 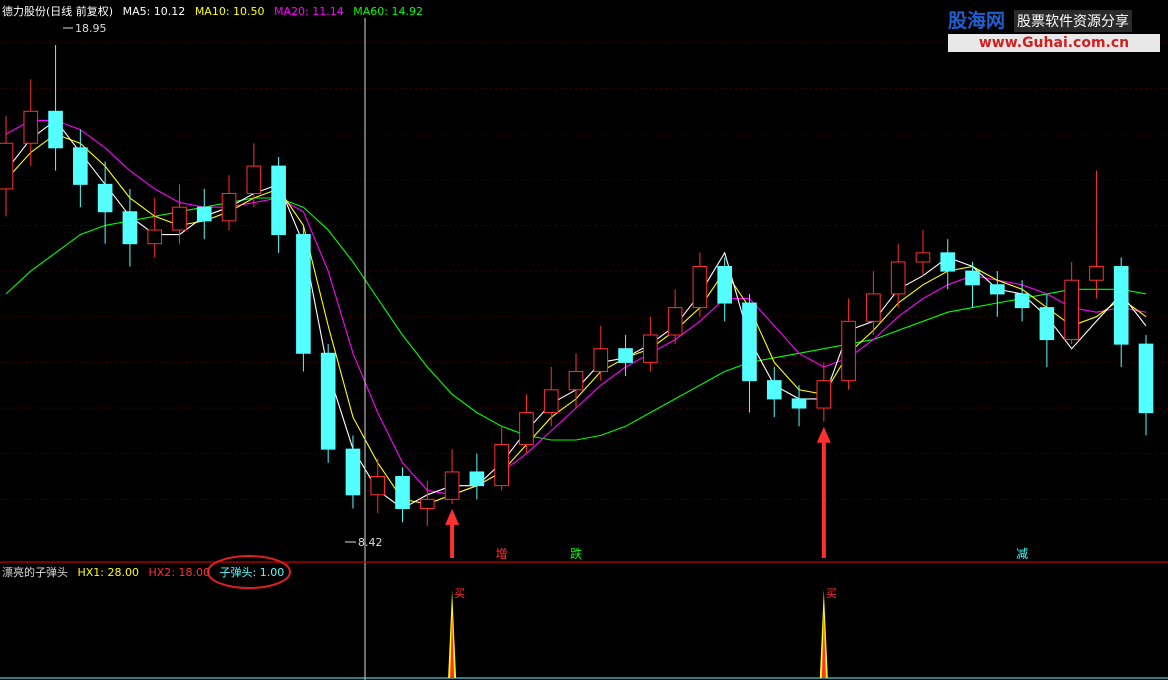 What do you see at coordinates (57, 11) in the screenshot?
I see `stock-name: 德力股份(日线 前复权)` at bounding box center [57, 11].